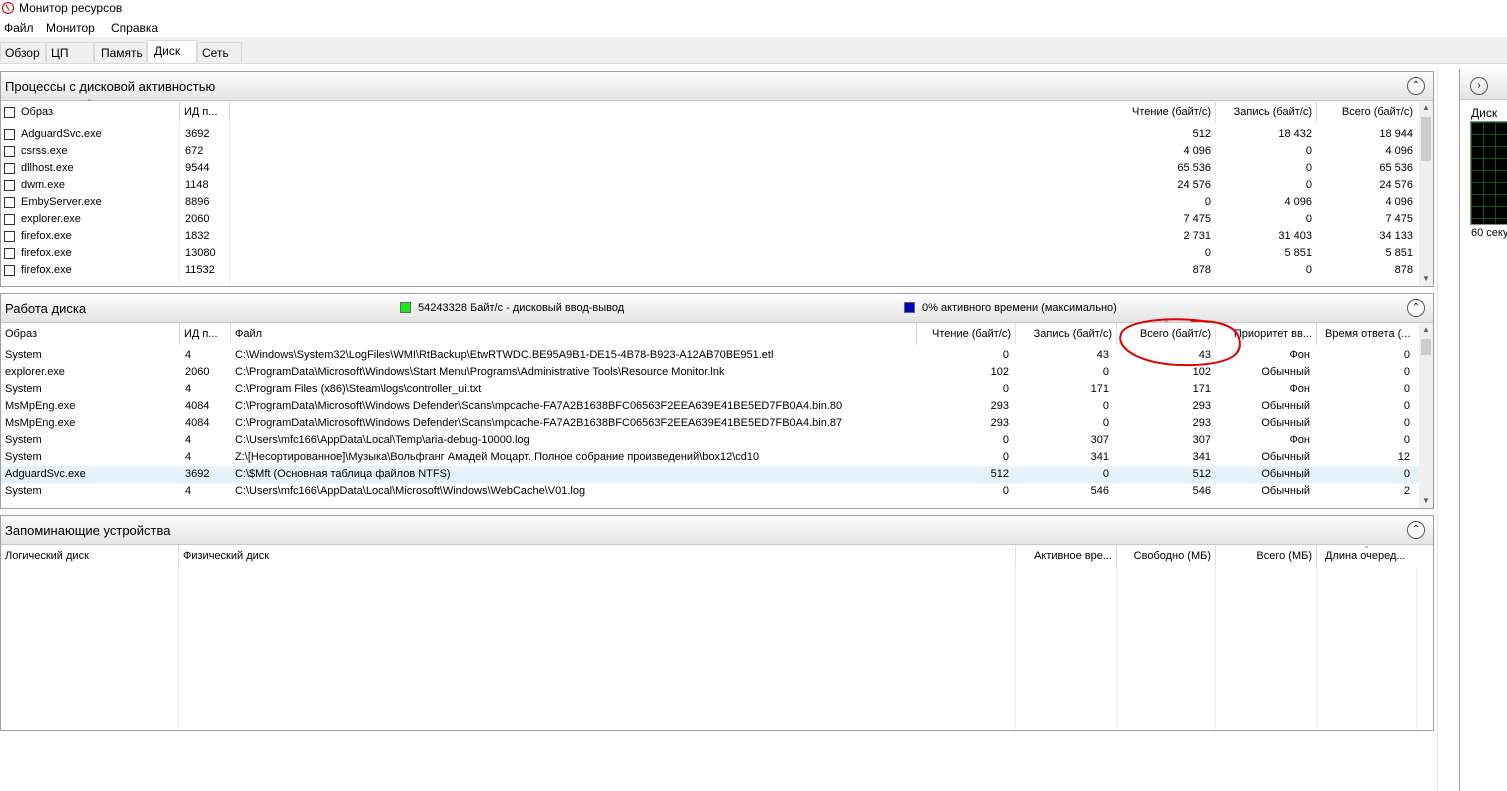 The height and width of the screenshot is (791, 1507). I want to click on col-logical-disk: Логический диск, so click(90, 556).